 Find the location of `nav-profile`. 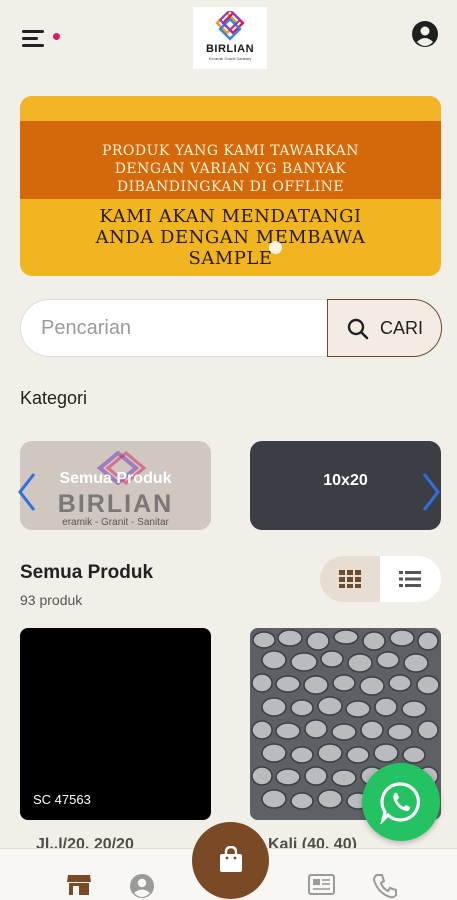

nav-profile is located at coordinates (143, 886).